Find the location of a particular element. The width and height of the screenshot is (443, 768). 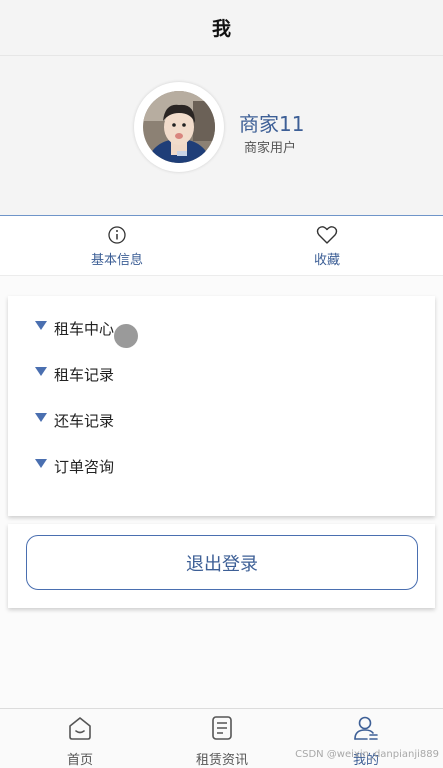

menu-item-rental-center: 租车中心 is located at coordinates (74, 328).